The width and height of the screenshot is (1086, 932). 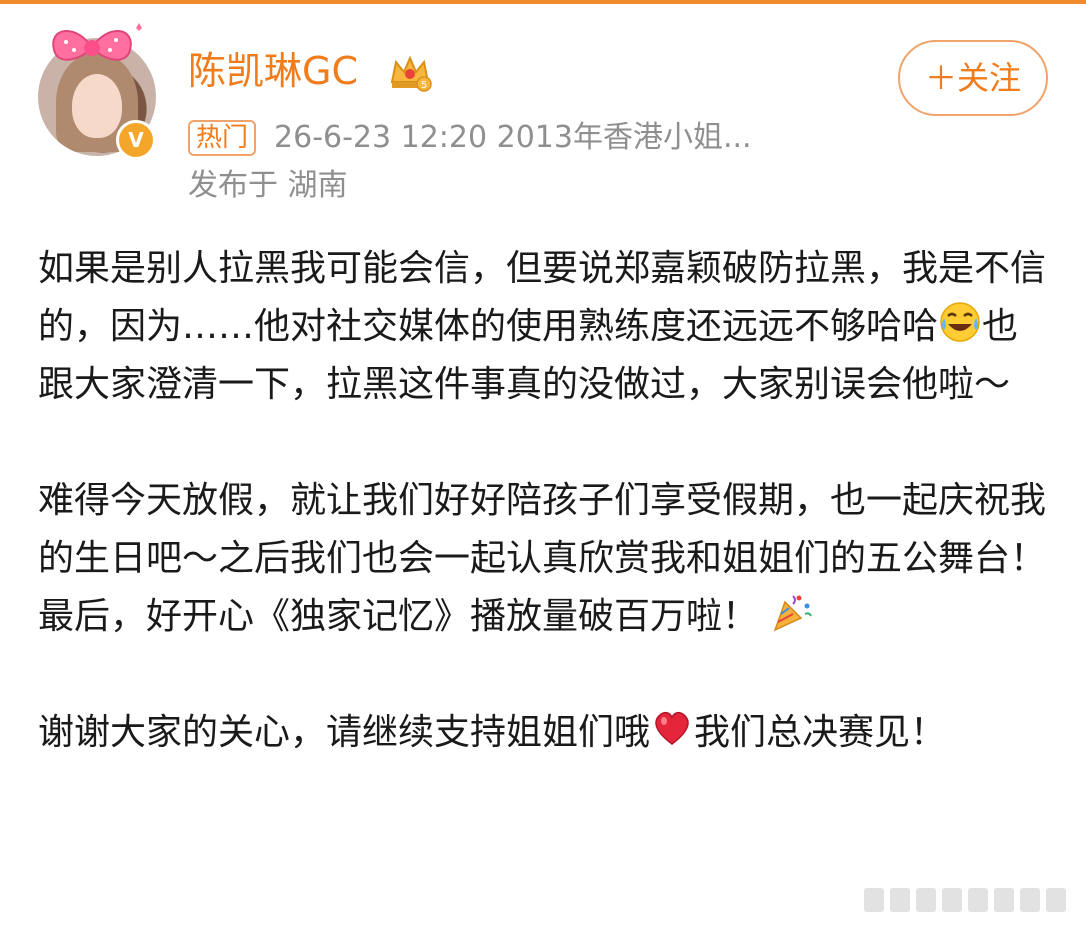 I want to click on post-location: 发布于 湖南, so click(x=268, y=185).